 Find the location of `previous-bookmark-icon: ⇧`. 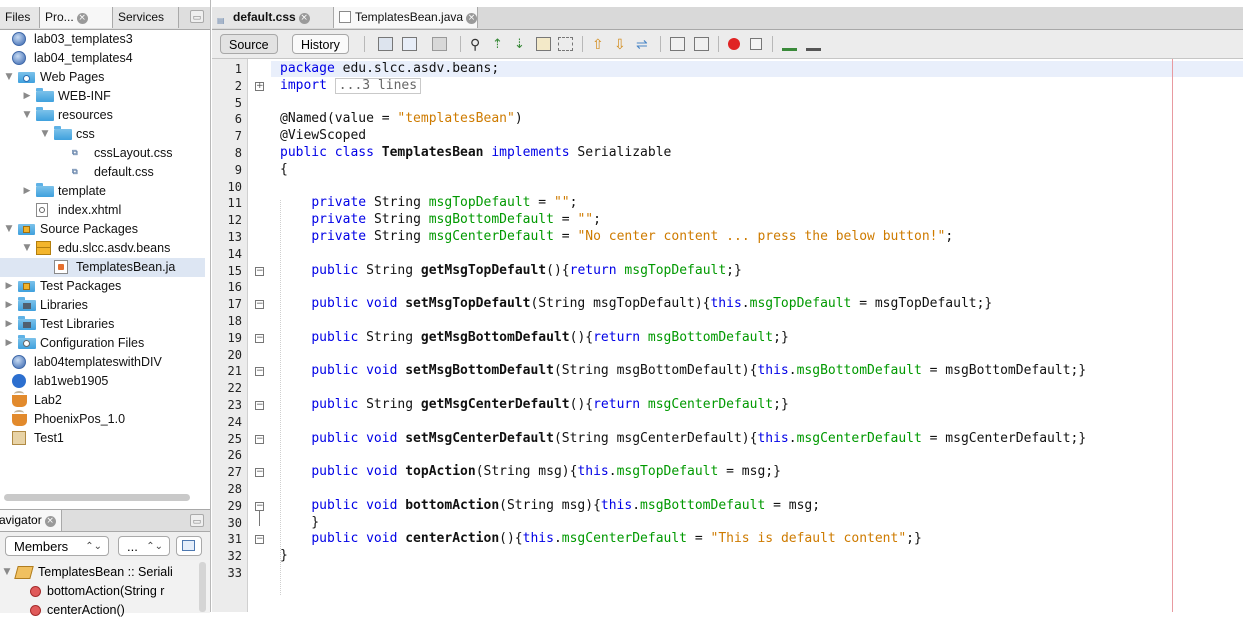

previous-bookmark-icon: ⇧ is located at coordinates (599, 44).